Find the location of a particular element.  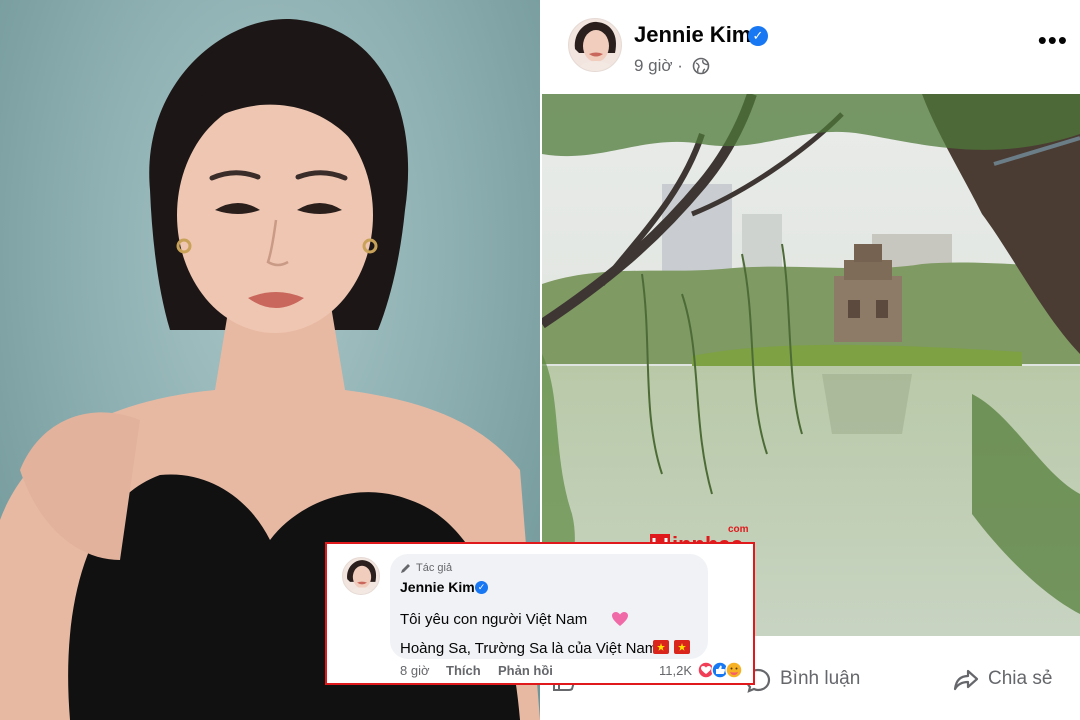

share-icon is located at coordinates (966, 680).